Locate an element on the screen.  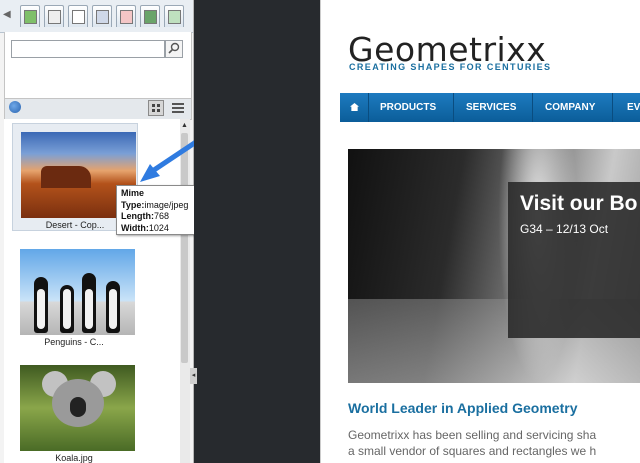
nav-label: COMPANY is located at coordinates (570, 107).